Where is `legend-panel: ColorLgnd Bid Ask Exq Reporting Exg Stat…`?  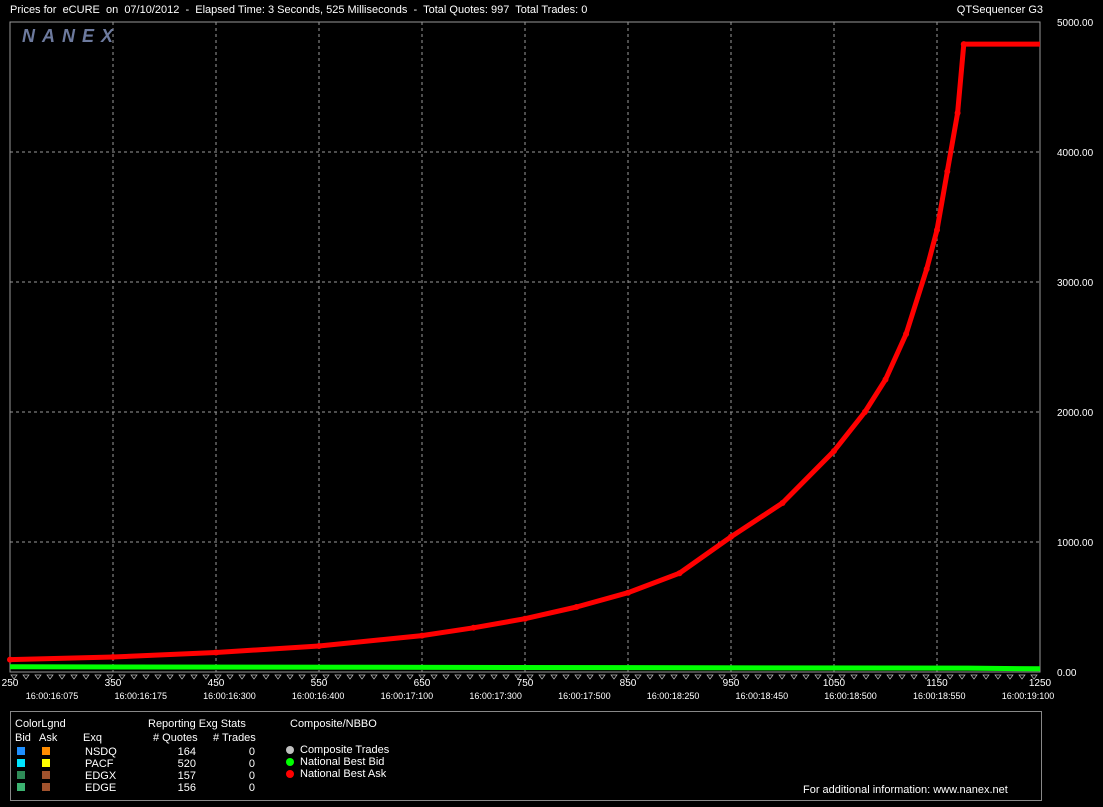 legend-panel: ColorLgnd Bid Ask Exq Reporting Exg Stat… is located at coordinates (526, 756).